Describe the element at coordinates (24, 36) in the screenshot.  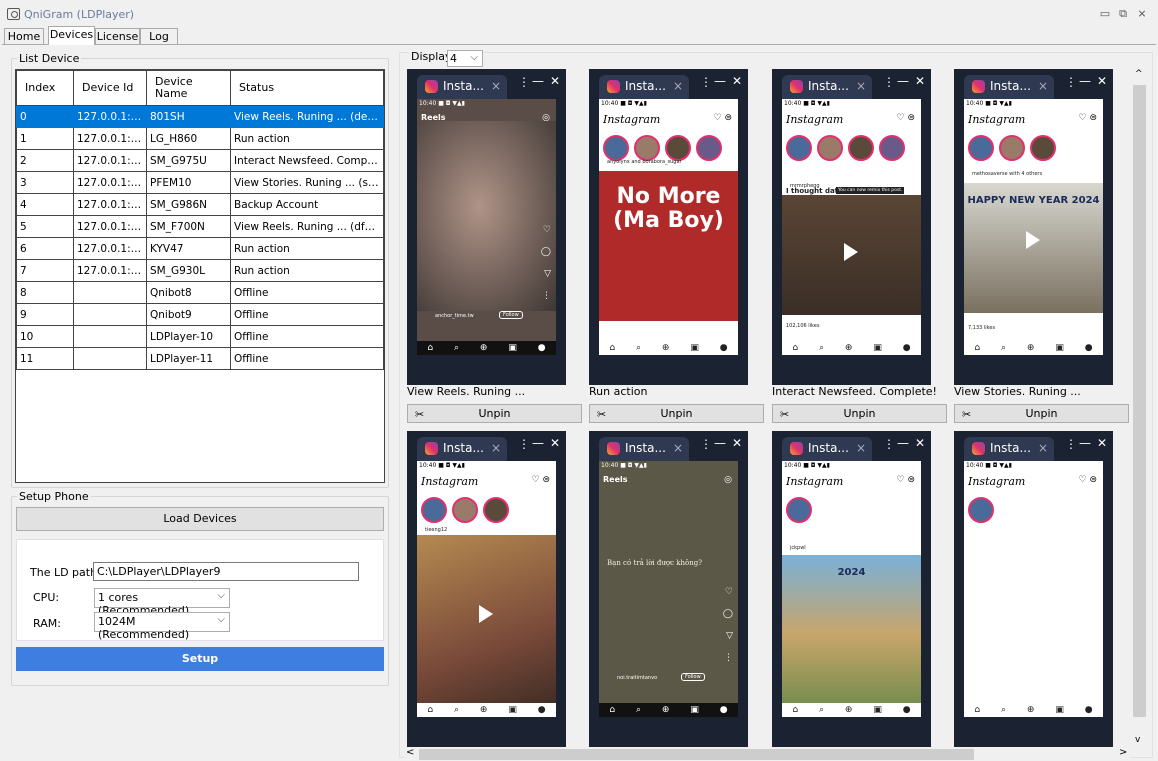
I see `tab-home: Home` at that location.